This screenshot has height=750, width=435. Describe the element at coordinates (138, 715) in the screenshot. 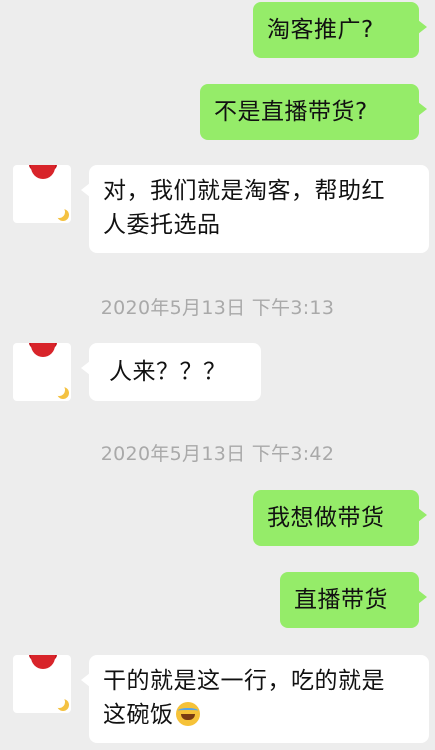

I see `message-text: 这碗饭` at that location.